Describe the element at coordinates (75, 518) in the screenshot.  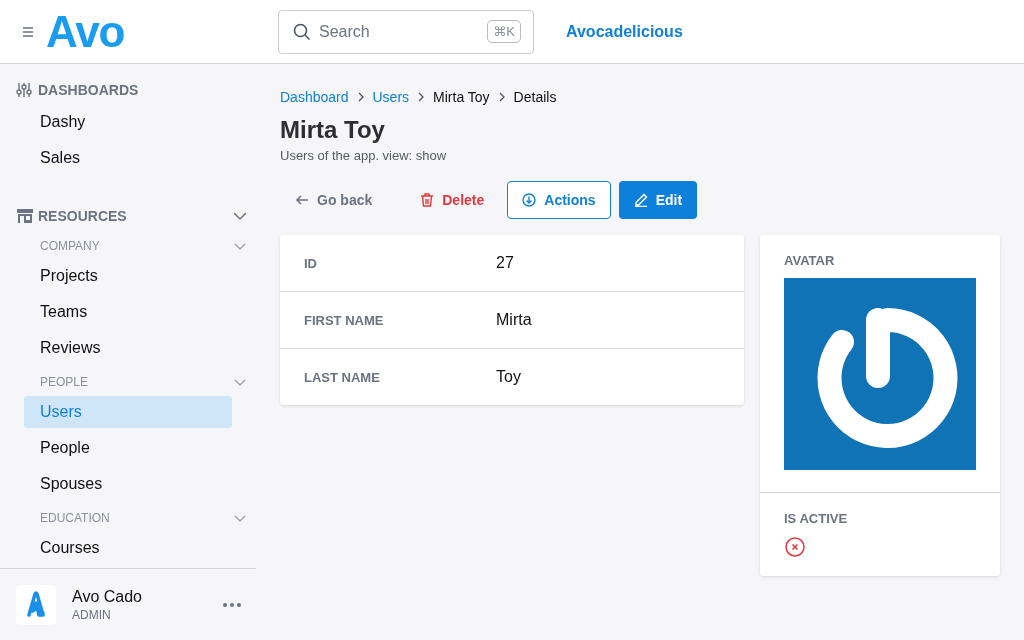
I see `group-heading: EDUCATION` at that location.